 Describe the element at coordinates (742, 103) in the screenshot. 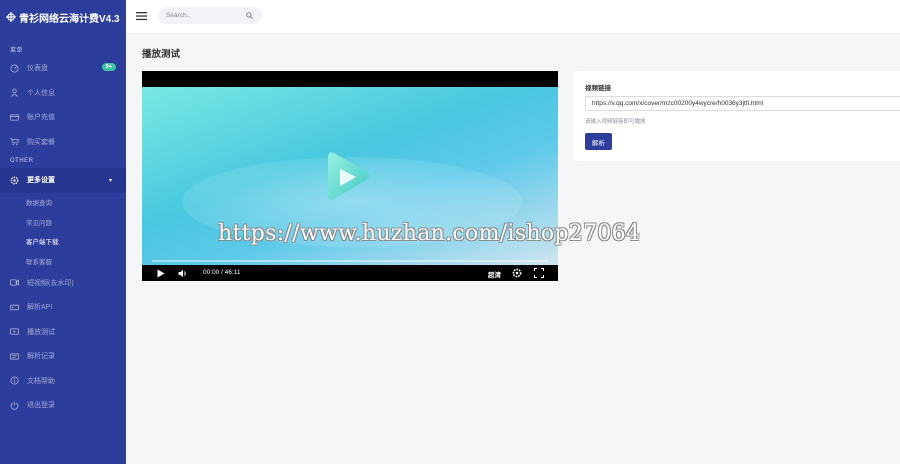

I see `video-url-input` at that location.